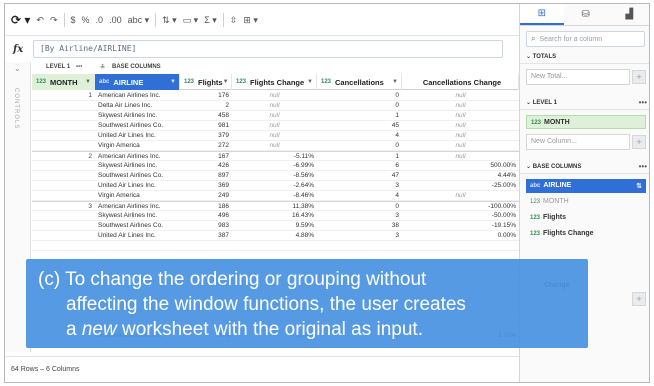 The image size is (654, 386). Describe the element at coordinates (460, 225) in the screenshot. I see `cell-cc: -19.15%` at that location.